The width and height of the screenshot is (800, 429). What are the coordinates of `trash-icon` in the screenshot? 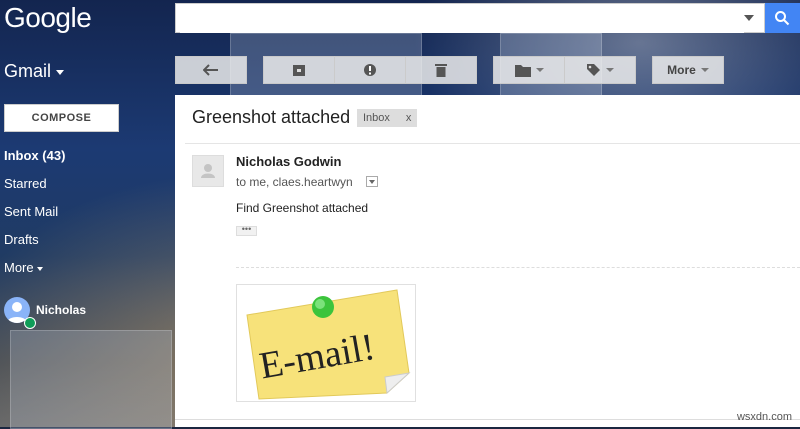 It's located at (441, 70).